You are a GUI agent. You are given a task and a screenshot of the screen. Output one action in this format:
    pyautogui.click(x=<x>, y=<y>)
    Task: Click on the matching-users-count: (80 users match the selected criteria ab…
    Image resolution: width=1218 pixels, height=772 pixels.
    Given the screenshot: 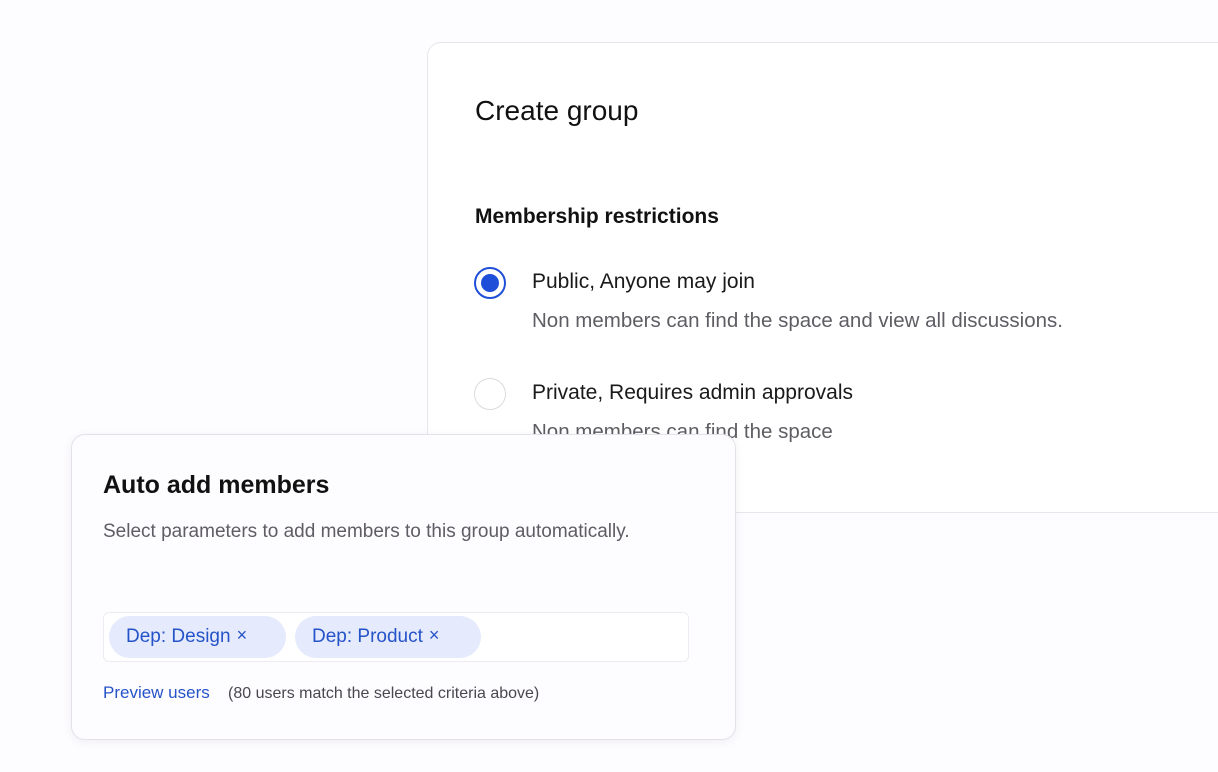 What is the action you would take?
    pyautogui.click(x=384, y=693)
    